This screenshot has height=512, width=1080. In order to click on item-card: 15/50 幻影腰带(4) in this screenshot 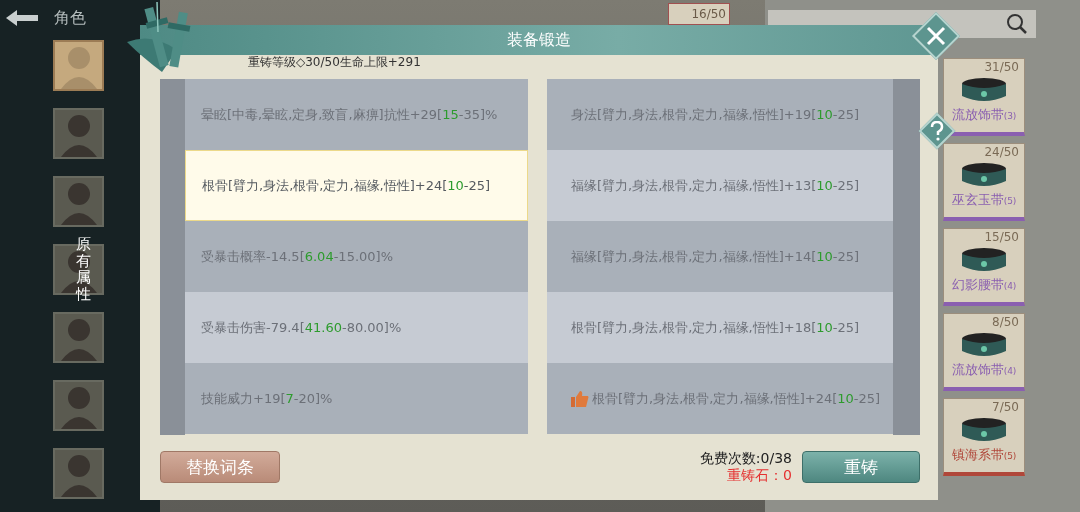, I will do `click(984, 267)`.